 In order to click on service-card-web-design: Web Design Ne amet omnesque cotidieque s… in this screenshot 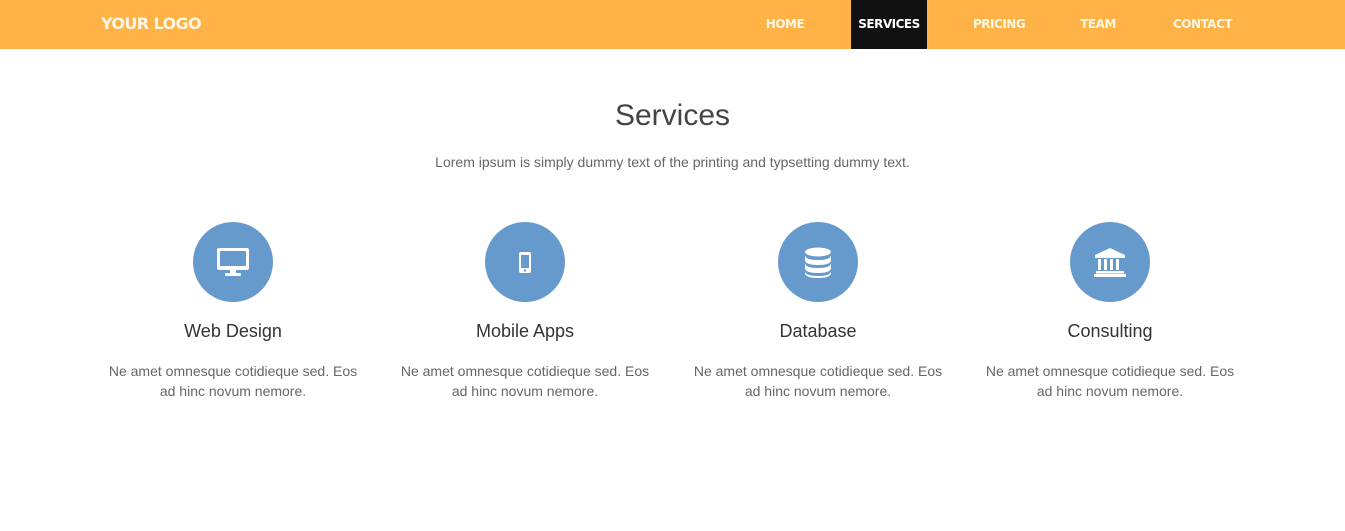, I will do `click(233, 311)`.